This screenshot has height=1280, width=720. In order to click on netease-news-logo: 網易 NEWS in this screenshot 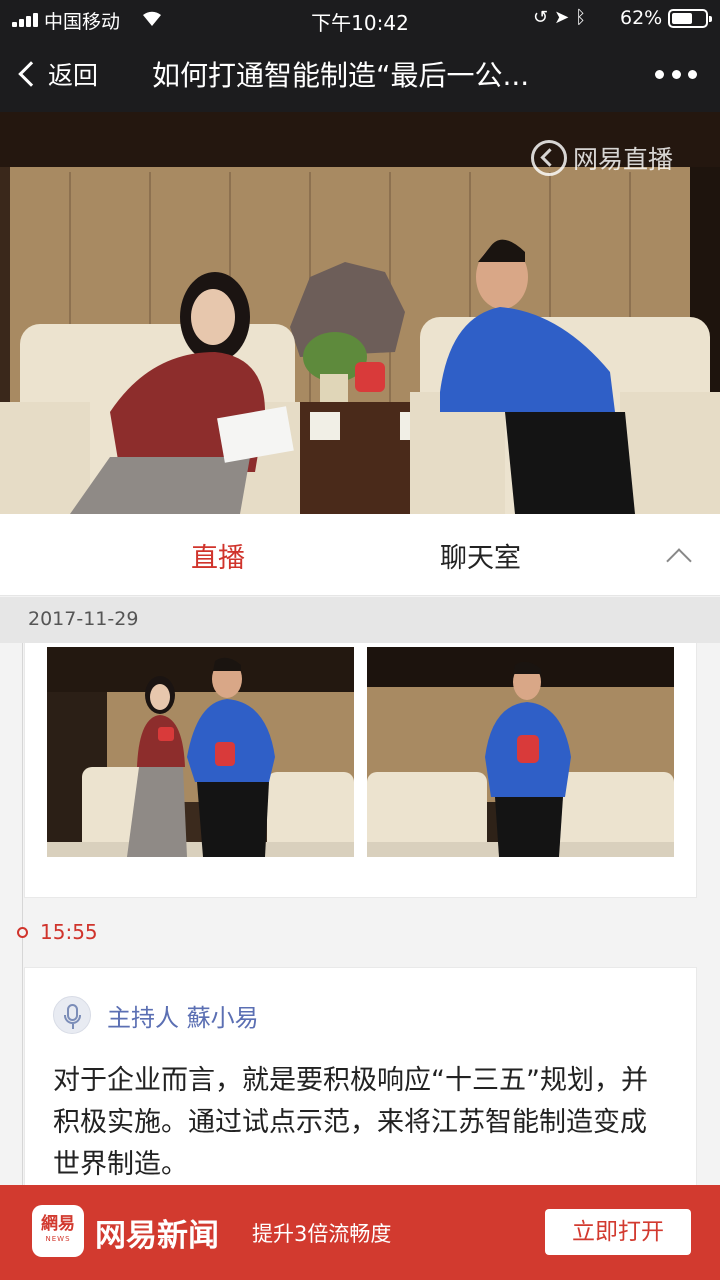, I will do `click(58, 1231)`.